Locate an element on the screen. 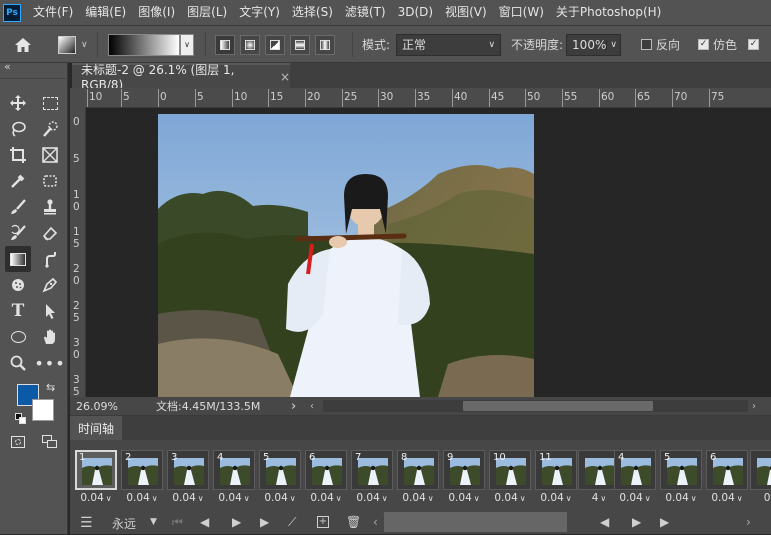 The height and width of the screenshot is (535, 771). convert-to-video-timeline-icon: ☰ is located at coordinates (86, 523).